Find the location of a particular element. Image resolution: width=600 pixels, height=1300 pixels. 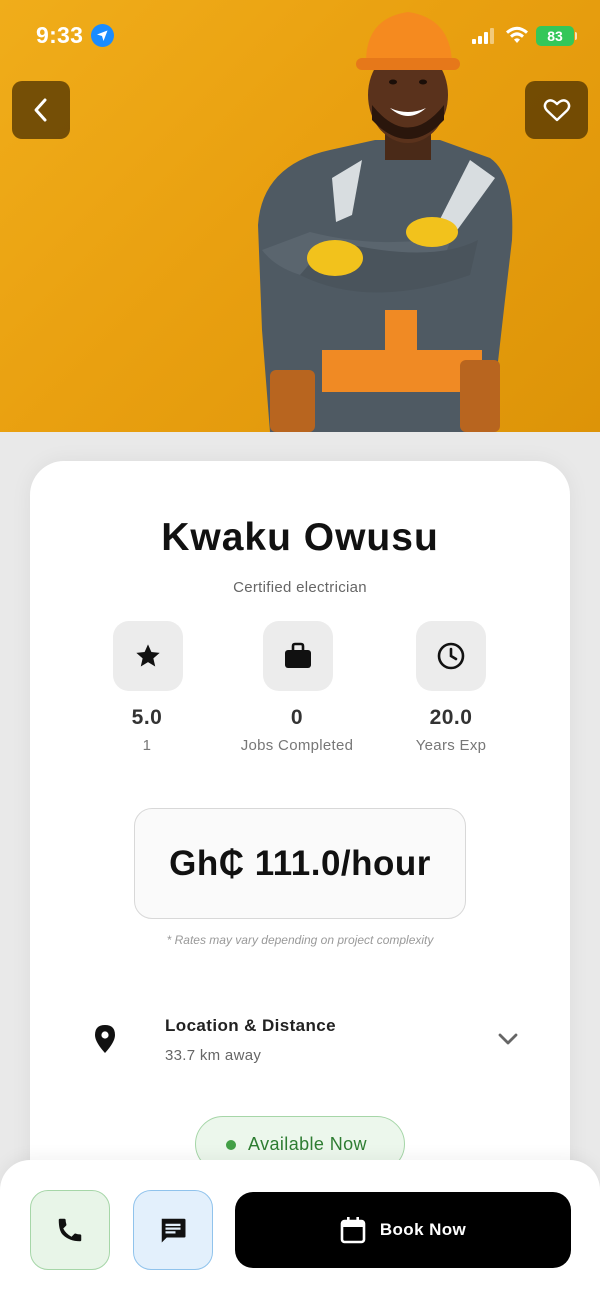

availability-label: Available Now is located at coordinates (307, 1143).